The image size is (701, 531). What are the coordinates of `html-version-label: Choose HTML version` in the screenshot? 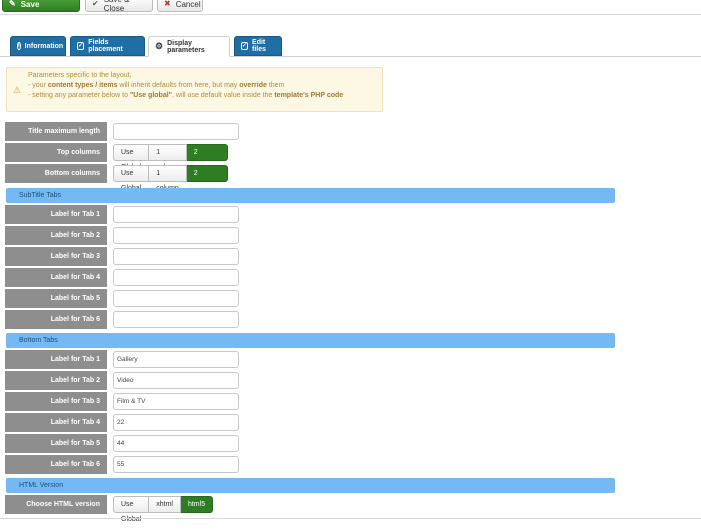 It's located at (56, 504).